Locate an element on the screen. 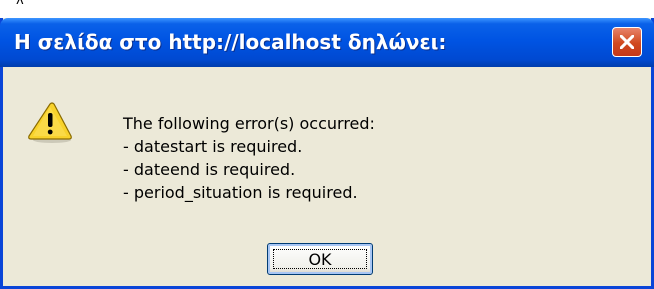 The height and width of the screenshot is (289, 654). dialog-title: Η σελίδα στο http://localhost δηλώνει: is located at coordinates (230, 42).